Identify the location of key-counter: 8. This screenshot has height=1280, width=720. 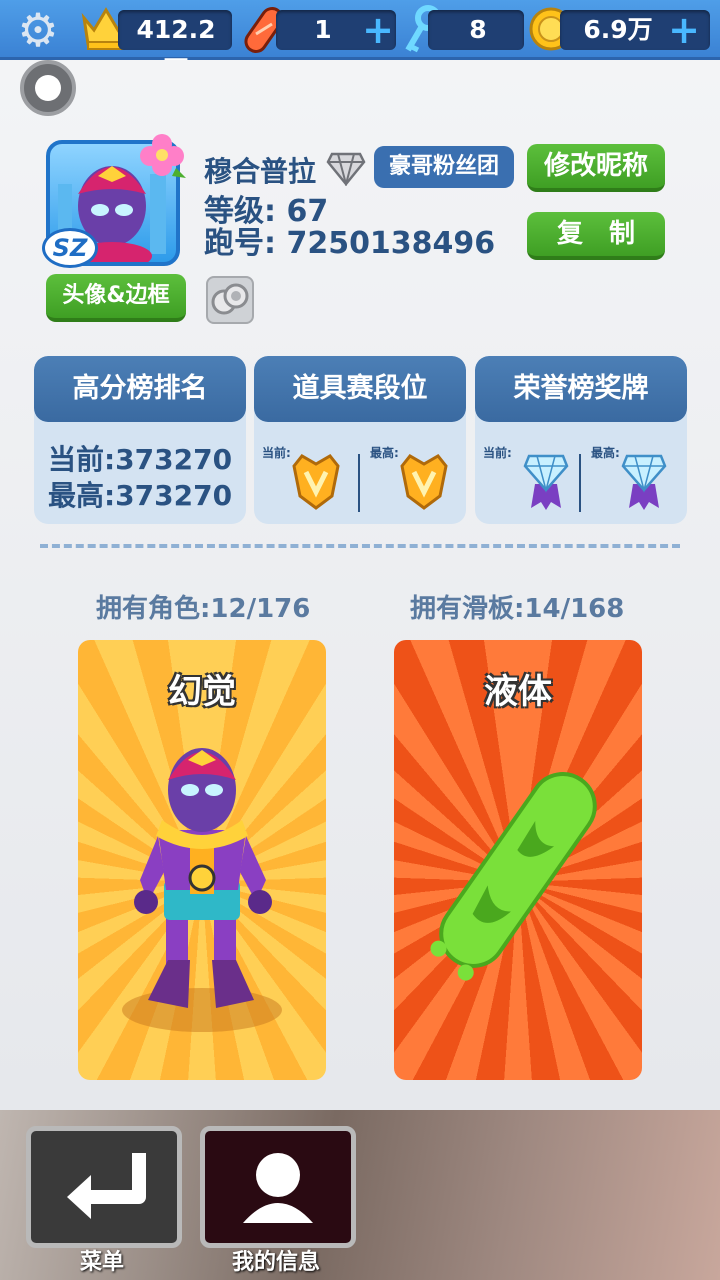
(476, 30).